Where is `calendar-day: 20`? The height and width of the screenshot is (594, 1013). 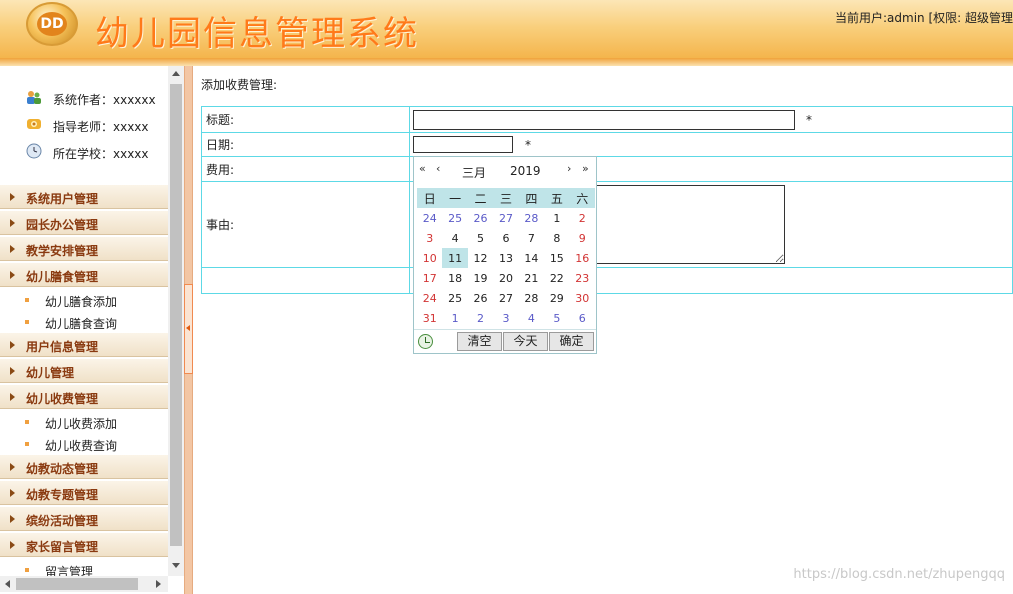
calendar-day: 20 is located at coordinates (505, 278).